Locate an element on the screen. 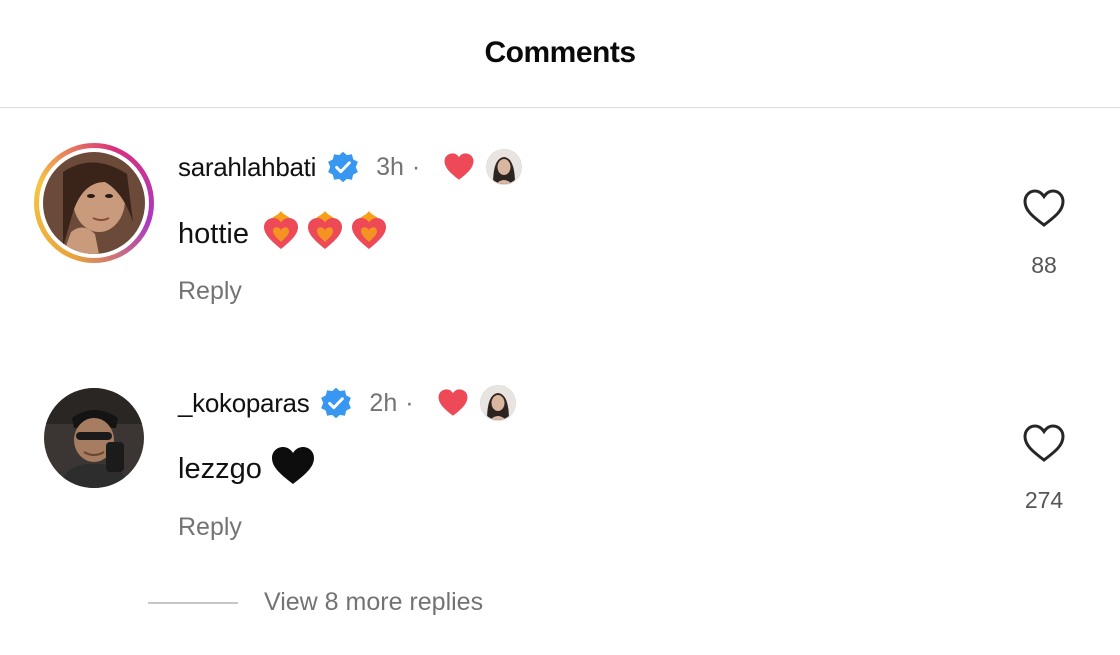 This screenshot has width=1120, height=655. like-count: 88 is located at coordinates (1044, 265).